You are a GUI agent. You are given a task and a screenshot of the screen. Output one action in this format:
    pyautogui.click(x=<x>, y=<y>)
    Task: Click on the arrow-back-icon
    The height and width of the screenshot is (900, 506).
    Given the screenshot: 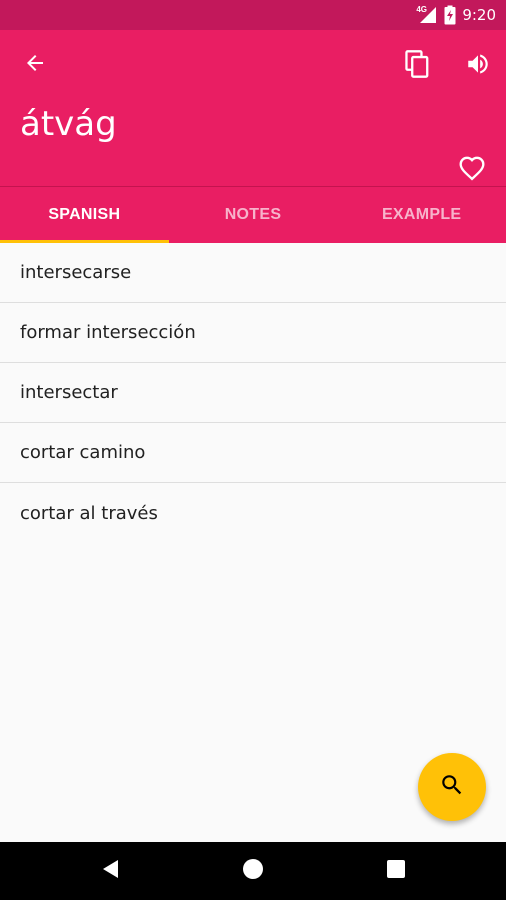 What is the action you would take?
    pyautogui.click(x=35, y=65)
    